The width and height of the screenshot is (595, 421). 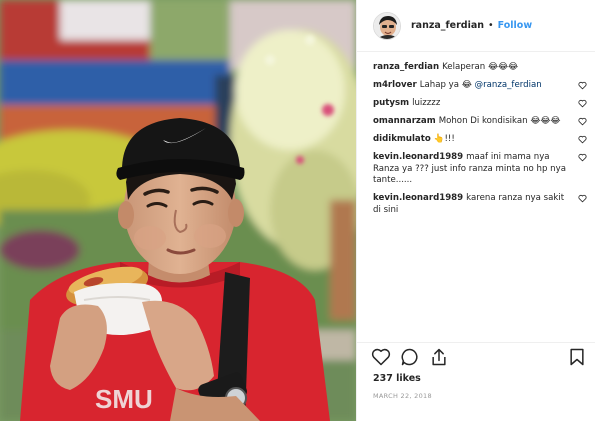 What do you see at coordinates (402, 396) in the screenshot?
I see `post-date: March 22, 2018` at bounding box center [402, 396].